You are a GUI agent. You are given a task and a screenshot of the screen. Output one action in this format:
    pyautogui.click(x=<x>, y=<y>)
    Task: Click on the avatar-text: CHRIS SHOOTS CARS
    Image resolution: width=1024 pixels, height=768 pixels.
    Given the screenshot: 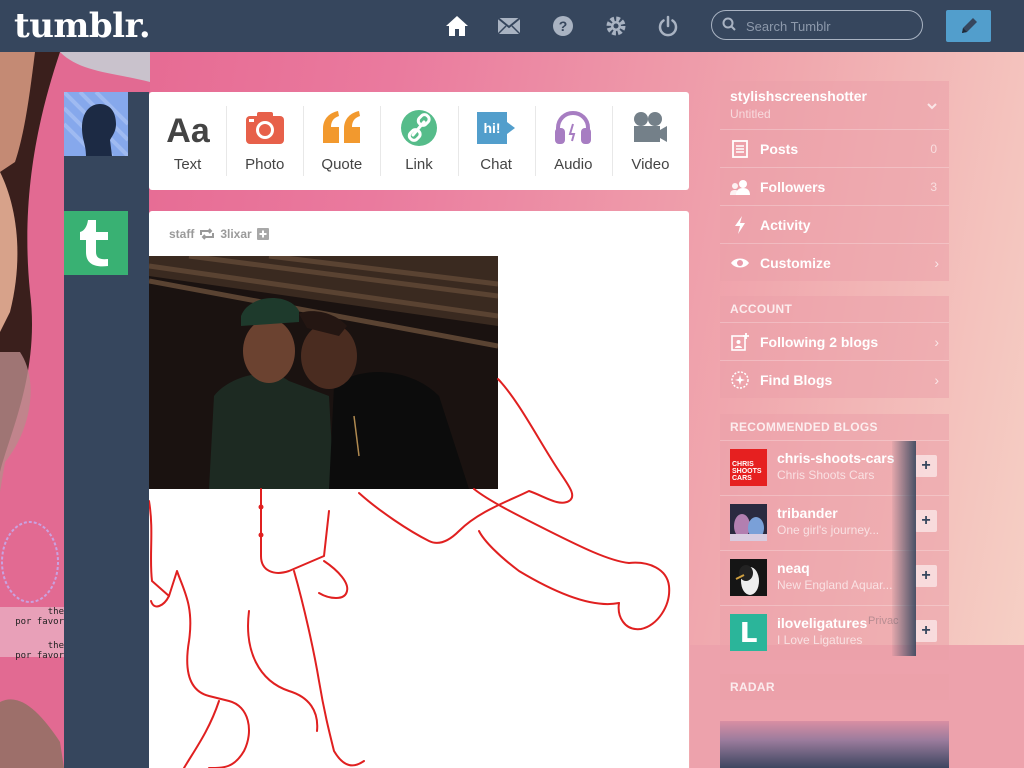 What is the action you would take?
    pyautogui.click(x=747, y=471)
    